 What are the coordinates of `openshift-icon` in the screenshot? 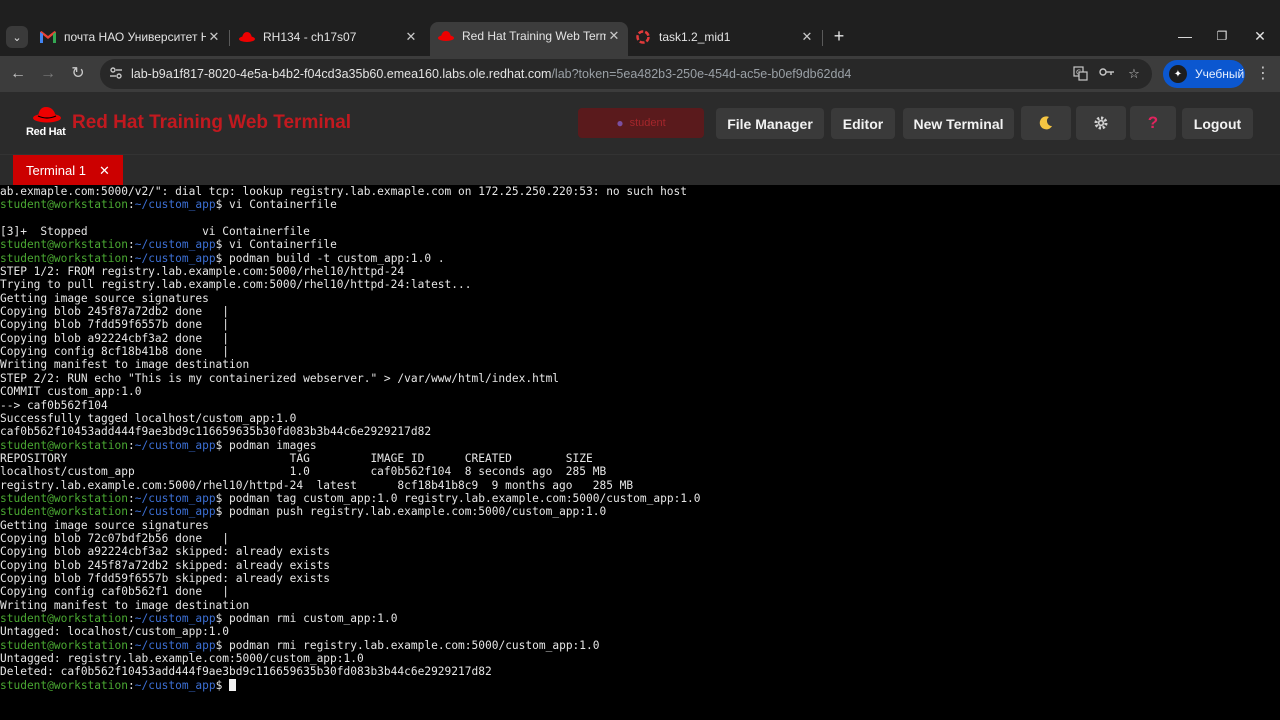 It's located at (643, 37).